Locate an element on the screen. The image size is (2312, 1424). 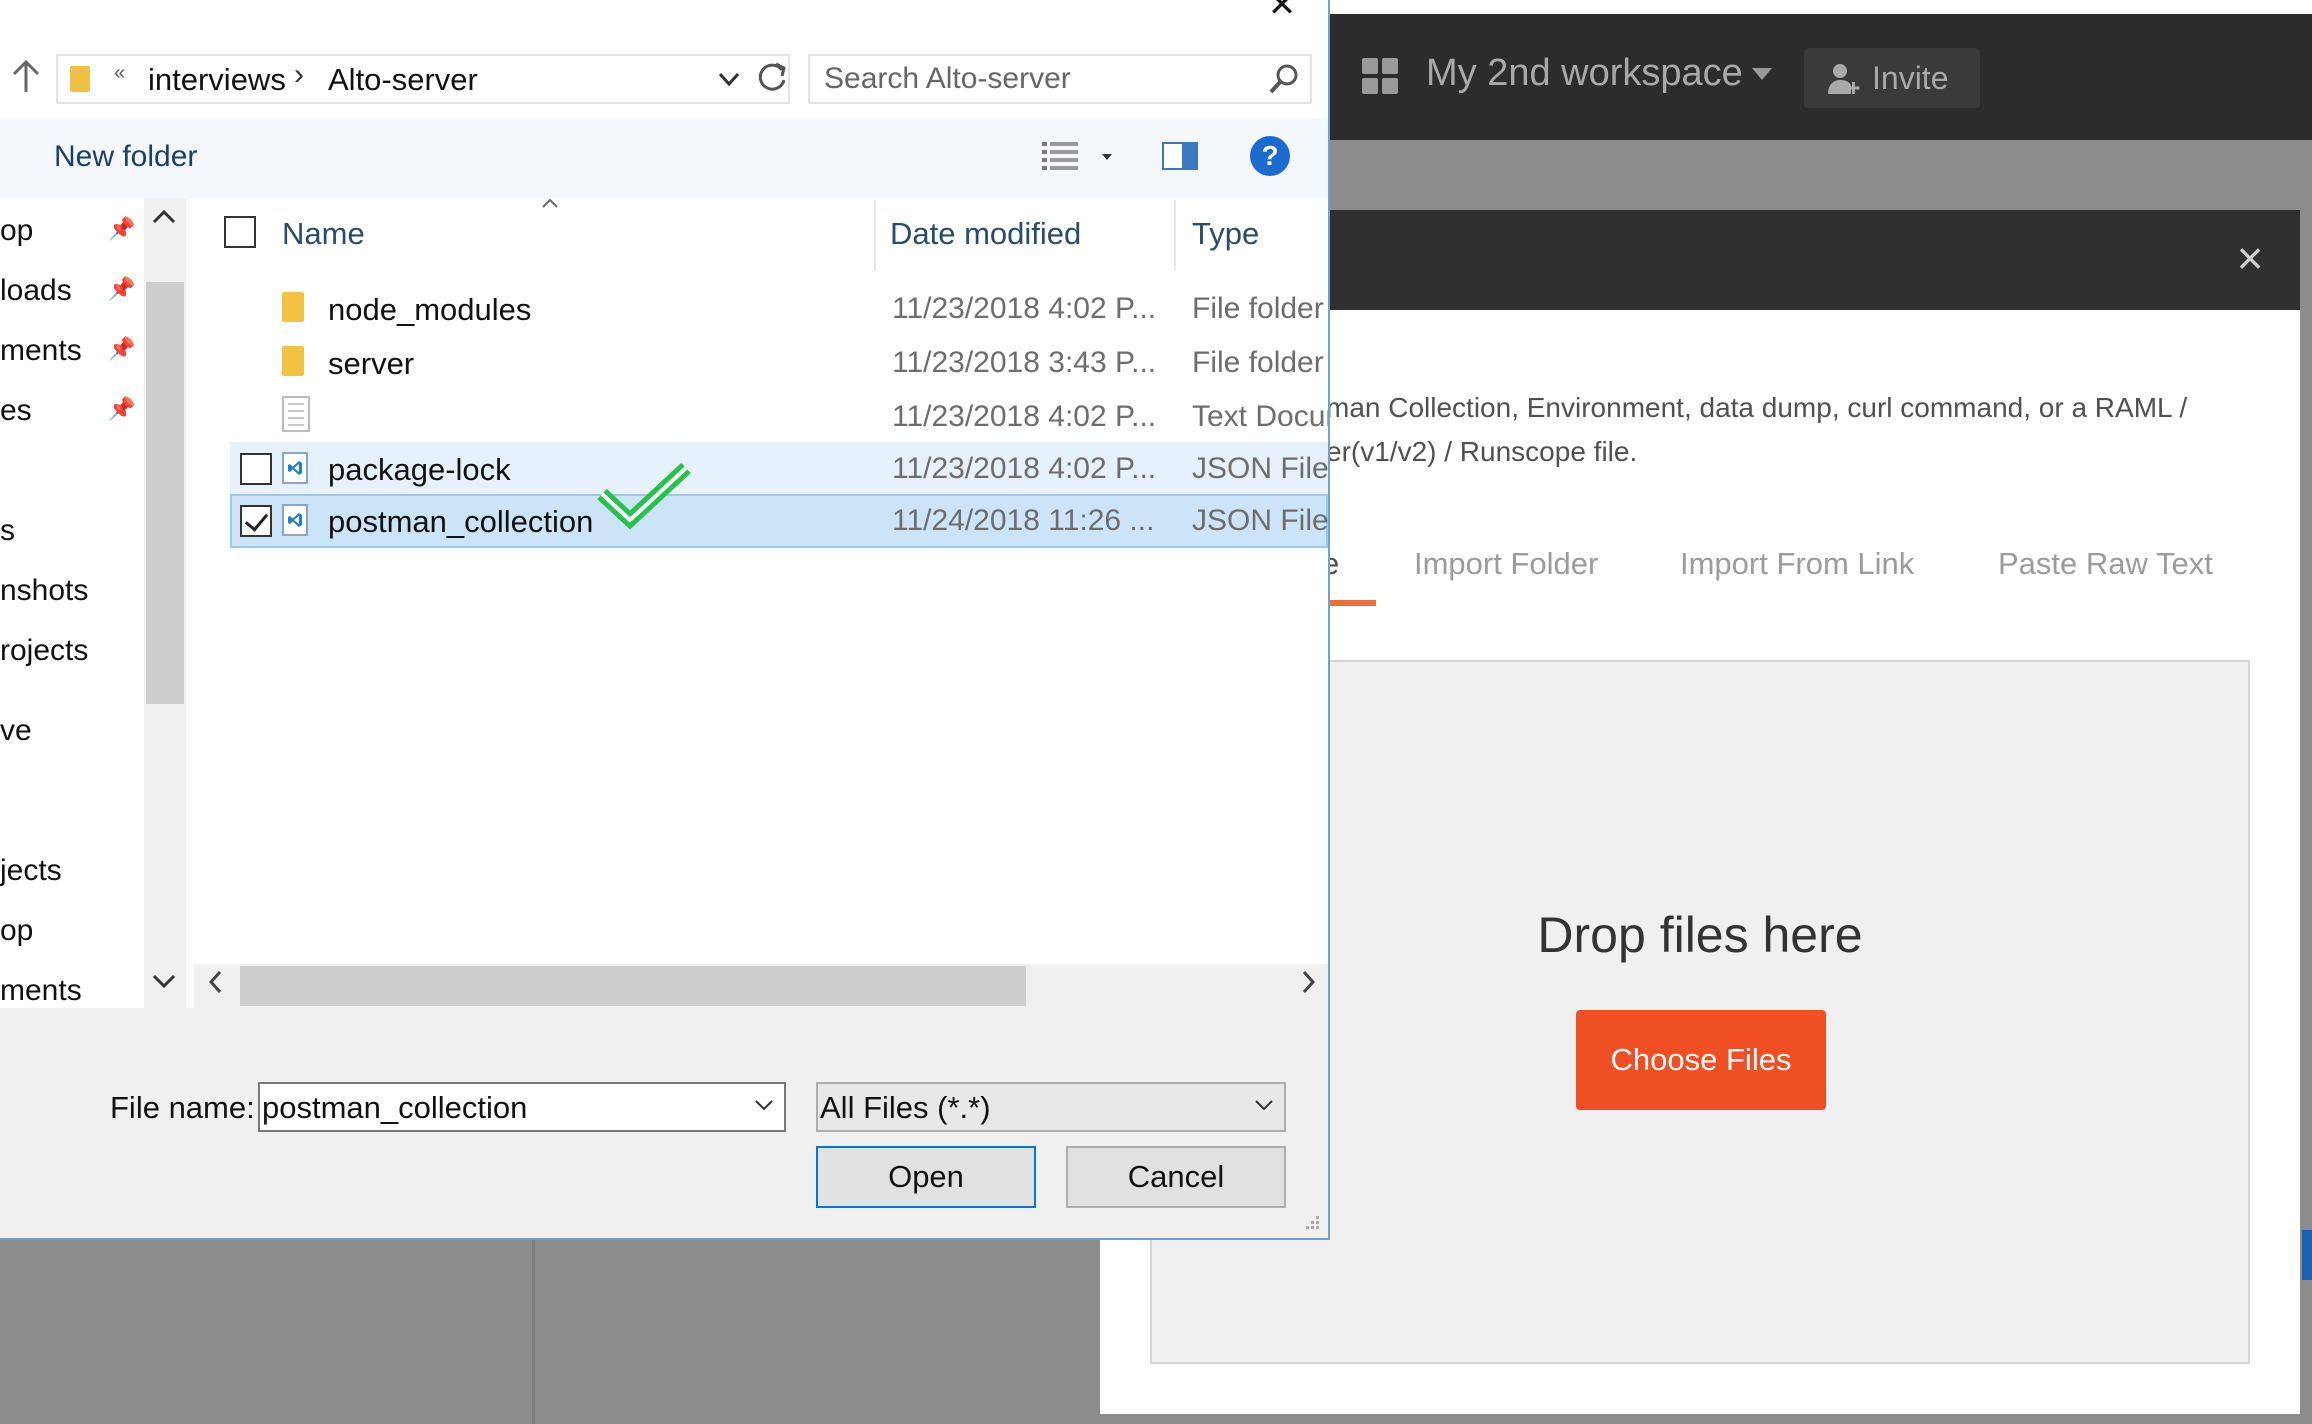
text-file-icon is located at coordinates (296, 414).